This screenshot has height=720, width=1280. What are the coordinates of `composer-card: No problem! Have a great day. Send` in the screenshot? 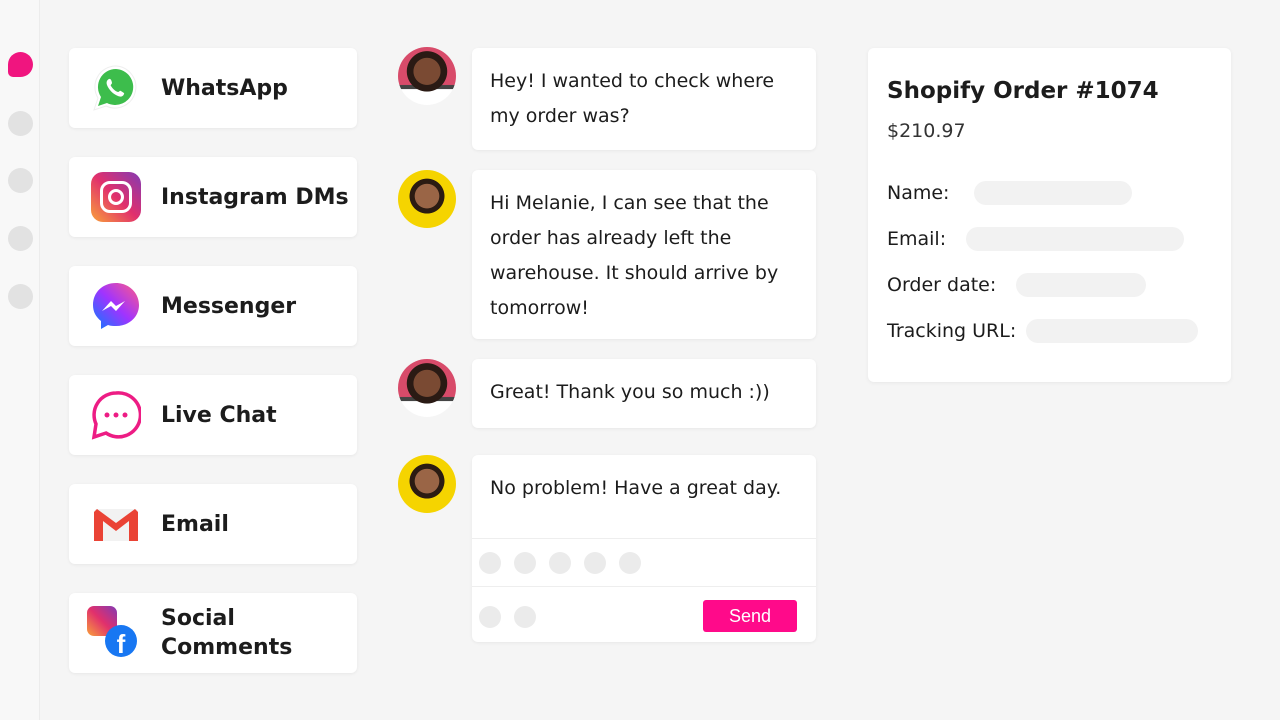 It's located at (644, 548).